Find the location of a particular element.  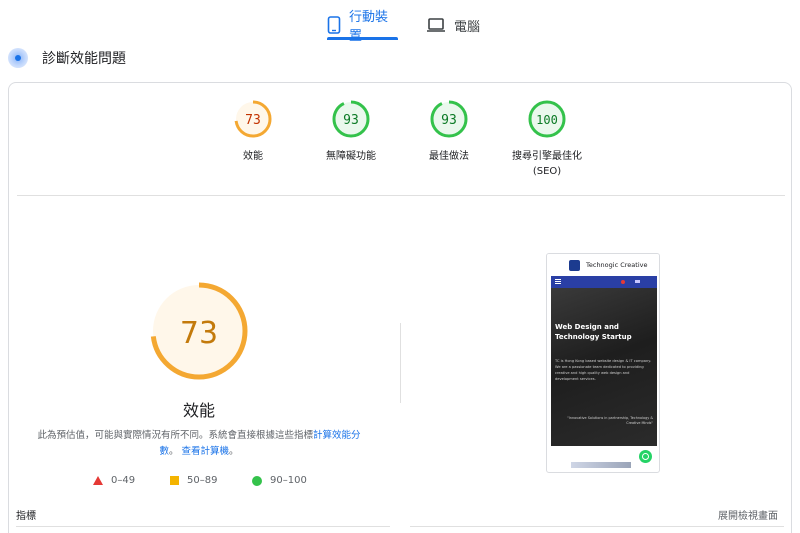

performance-big-score: 73 is located at coordinates (199, 333).